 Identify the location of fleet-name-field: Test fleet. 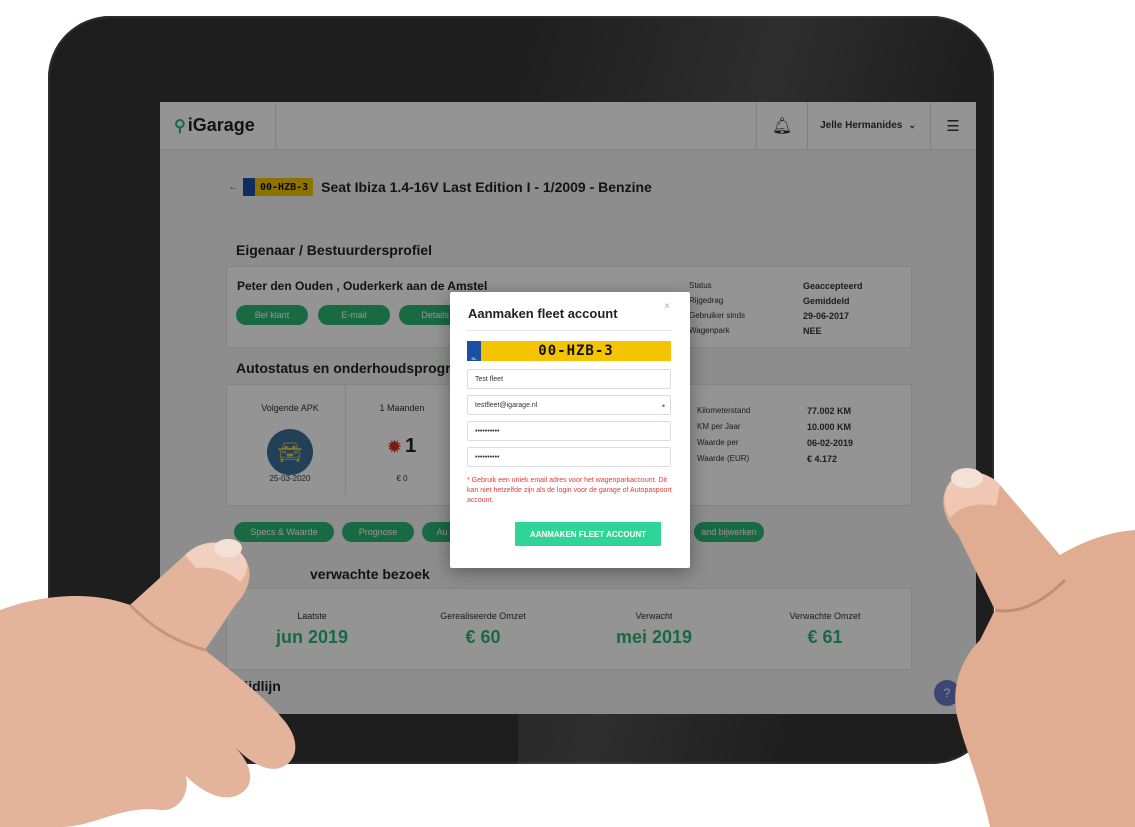
(569, 379).